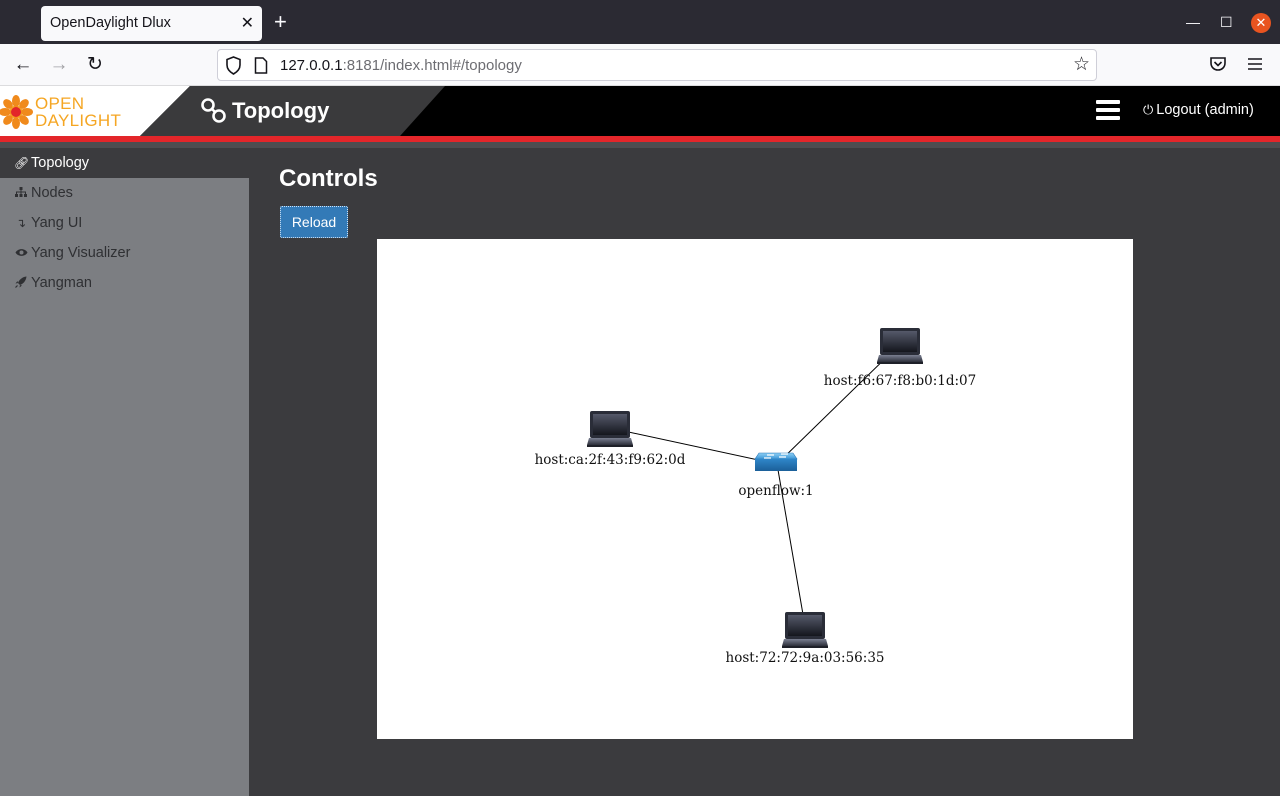 This screenshot has width=1280, height=796. Describe the element at coordinates (21, 223) in the screenshot. I see `level-down-icon: ↴` at that location.